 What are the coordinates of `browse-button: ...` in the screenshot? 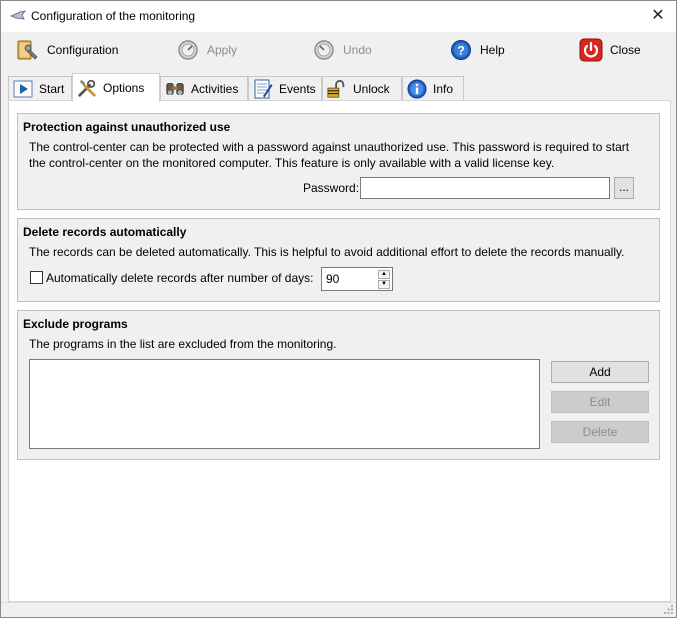 It's located at (624, 188).